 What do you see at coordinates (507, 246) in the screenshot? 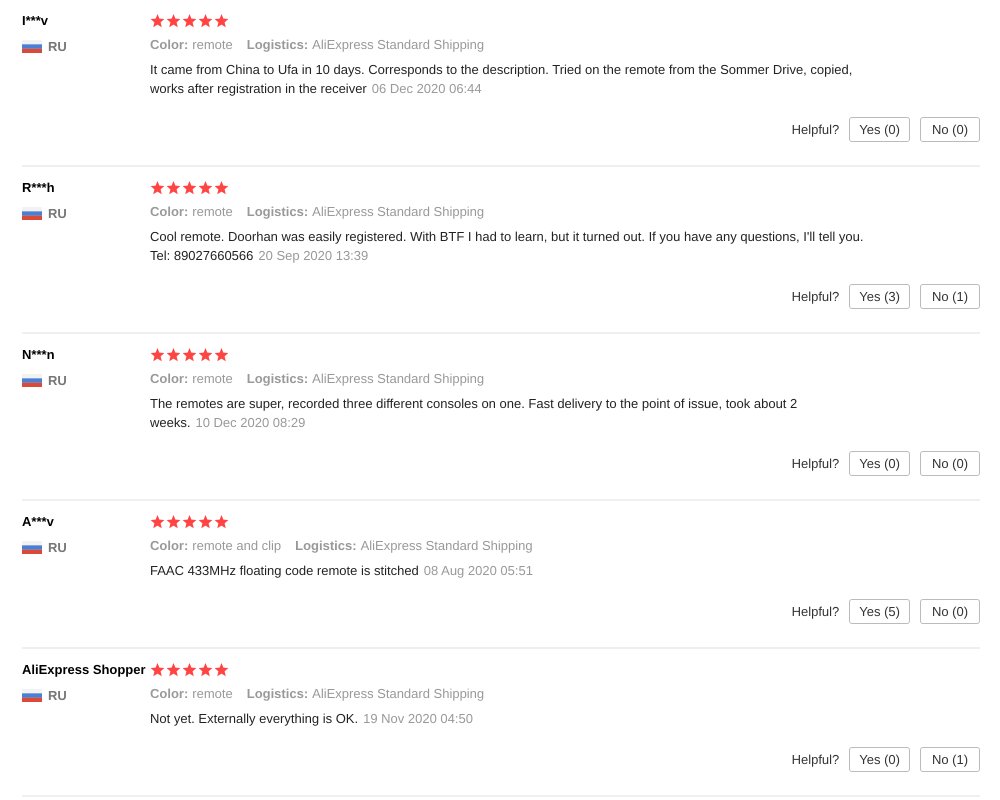
I see `review-text: Cool remote. Doorhan was easily registered. With BTF I had to learn, but it turned out. If you have any questions, I'll tell you. Tel: 89027660566 20 Sep 2020 13:39` at bounding box center [507, 246].